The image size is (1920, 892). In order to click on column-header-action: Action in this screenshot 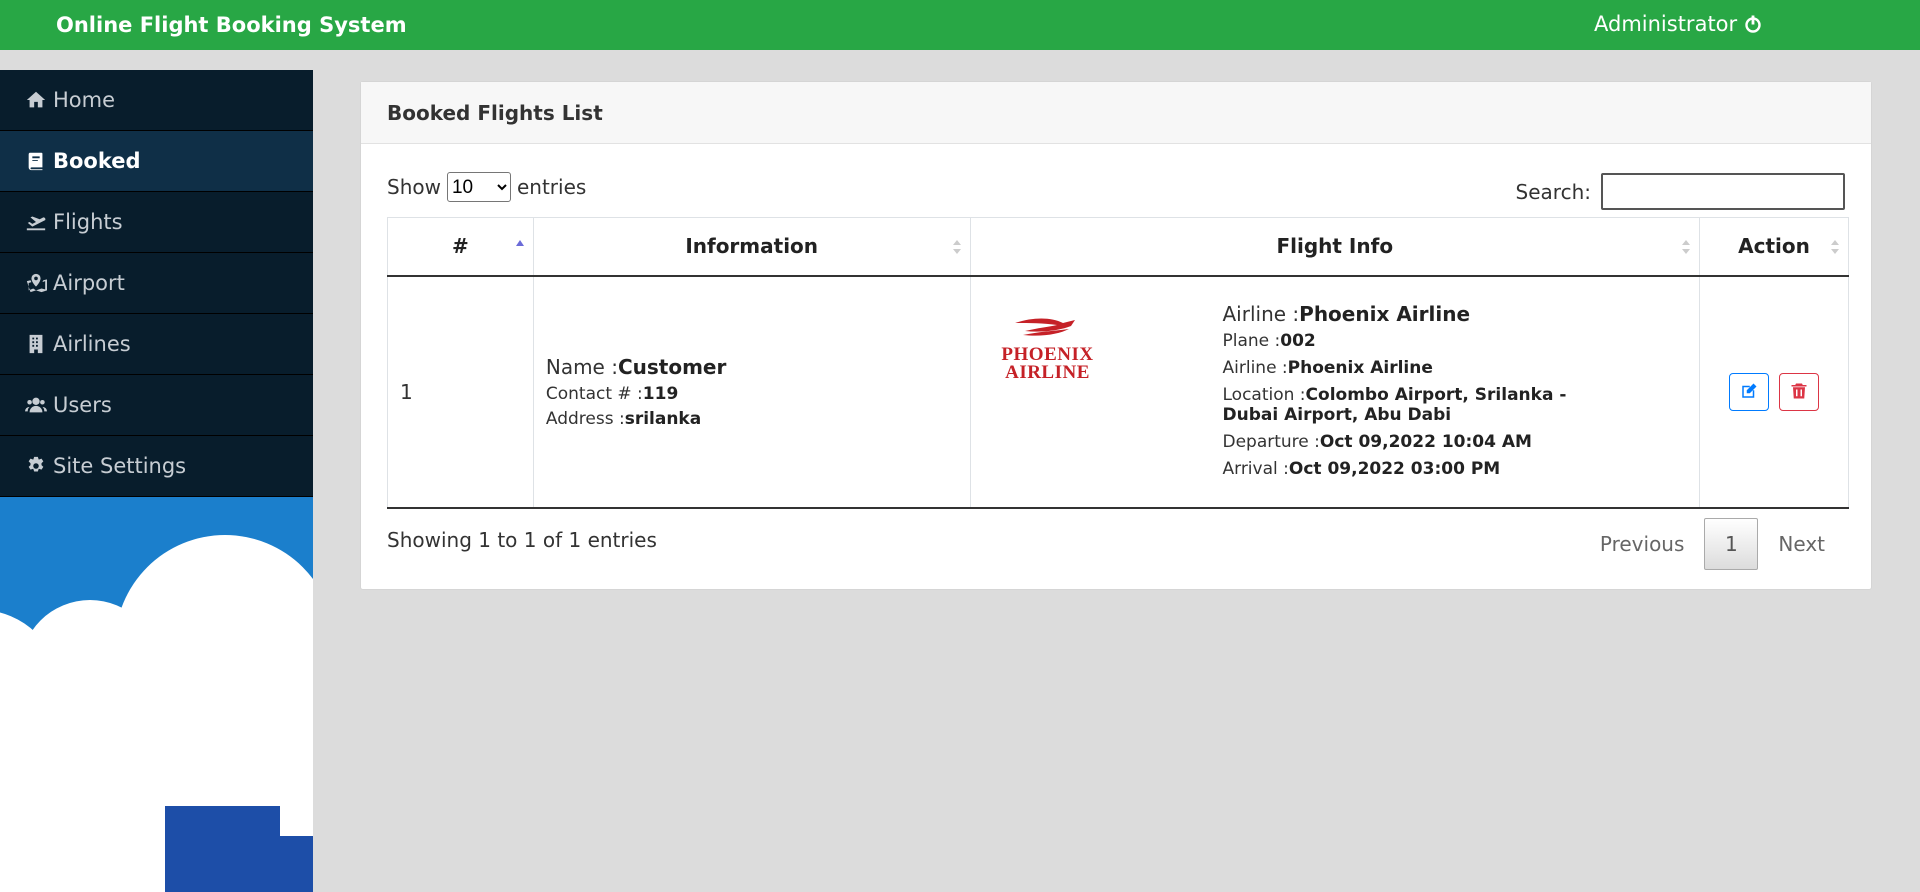, I will do `click(1774, 247)`.